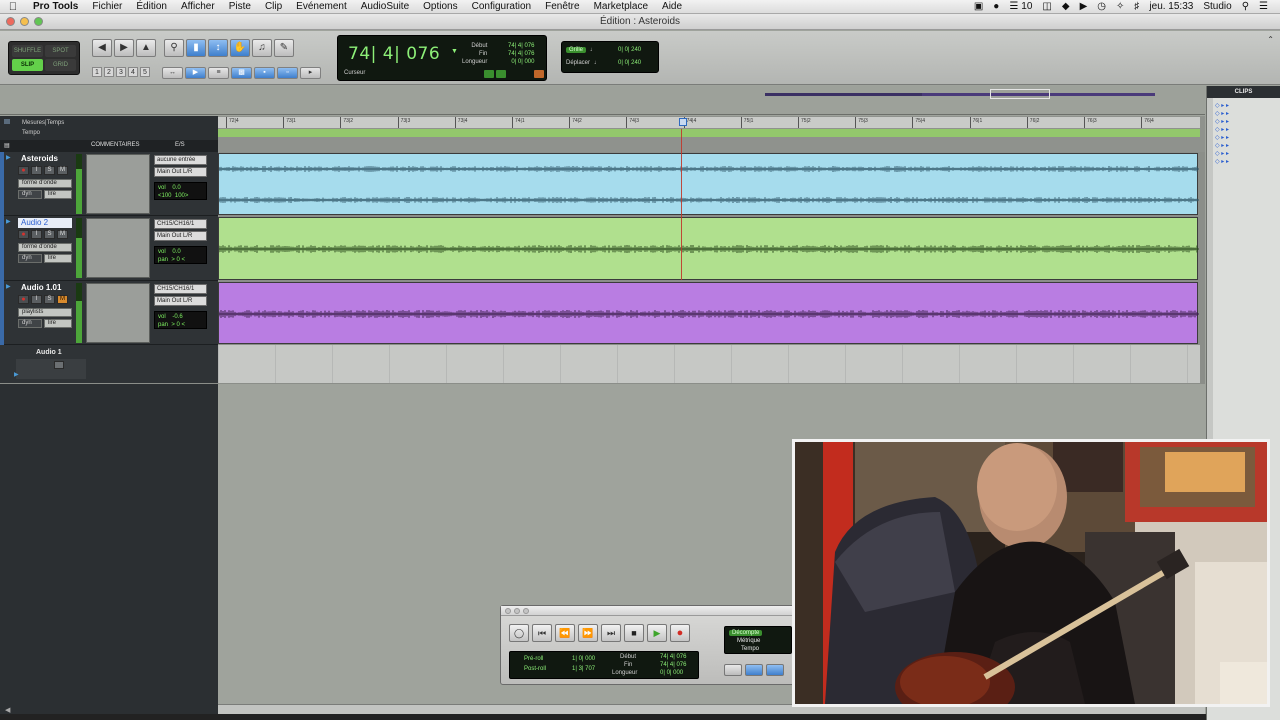 The image size is (1280, 720). What do you see at coordinates (97, 72) in the screenshot?
I see `zoom-preset-1: 1` at bounding box center [97, 72].